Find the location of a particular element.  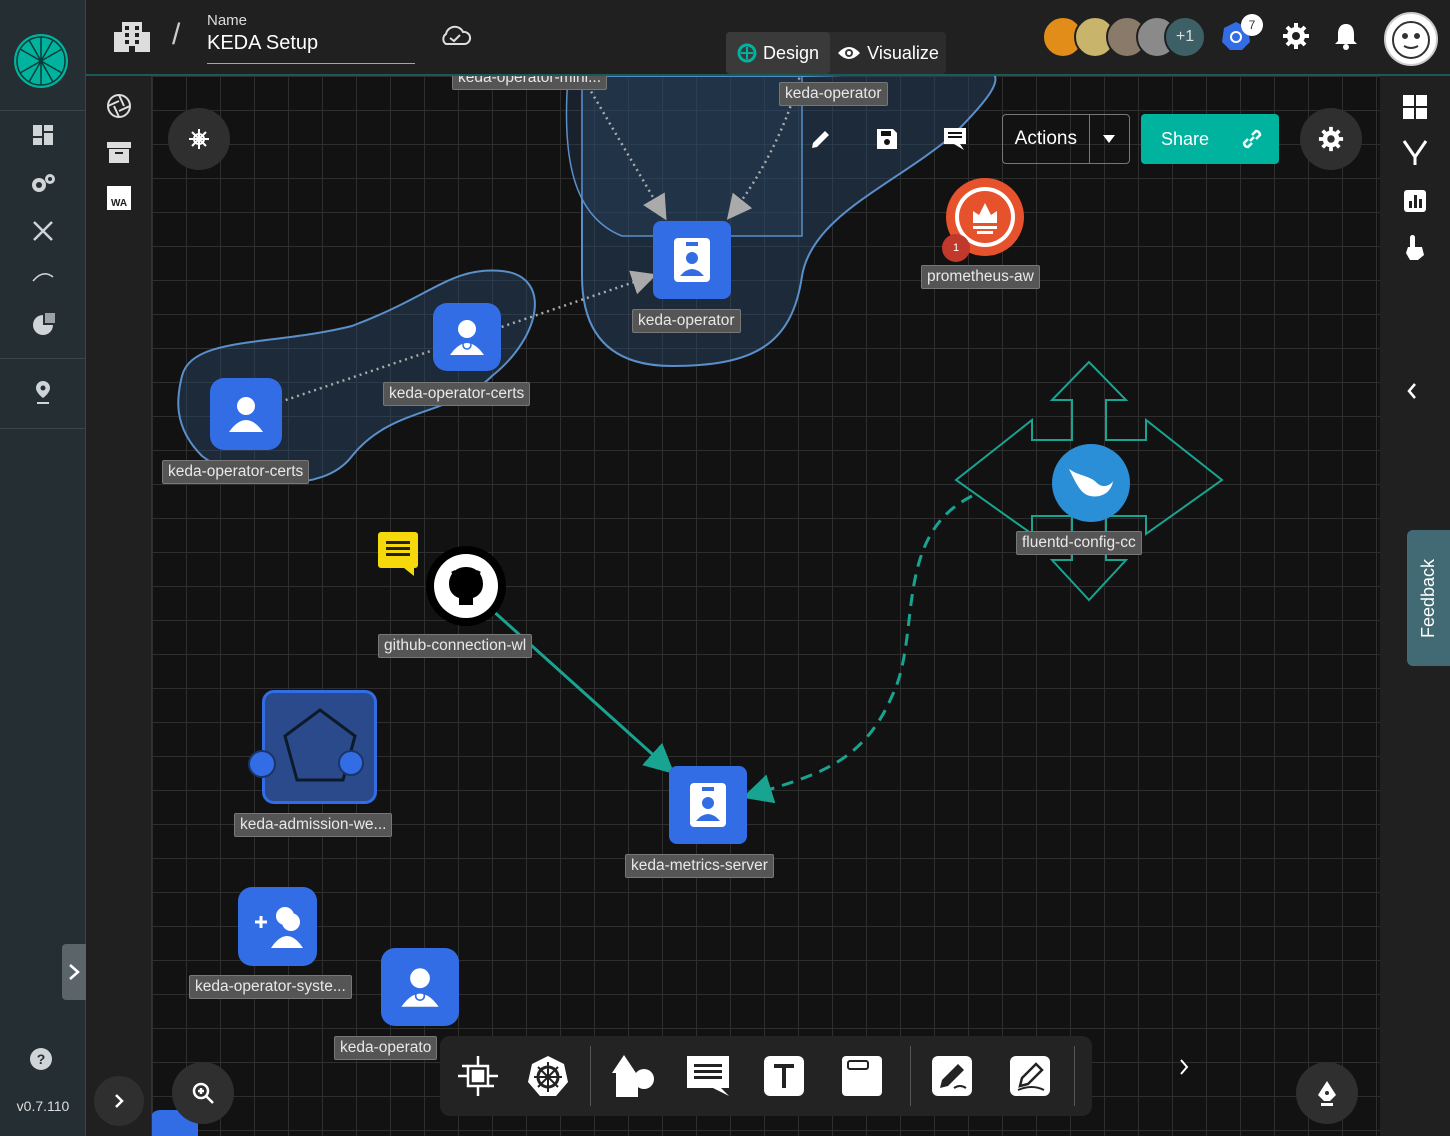

meshery-logo is located at coordinates (41, 61).